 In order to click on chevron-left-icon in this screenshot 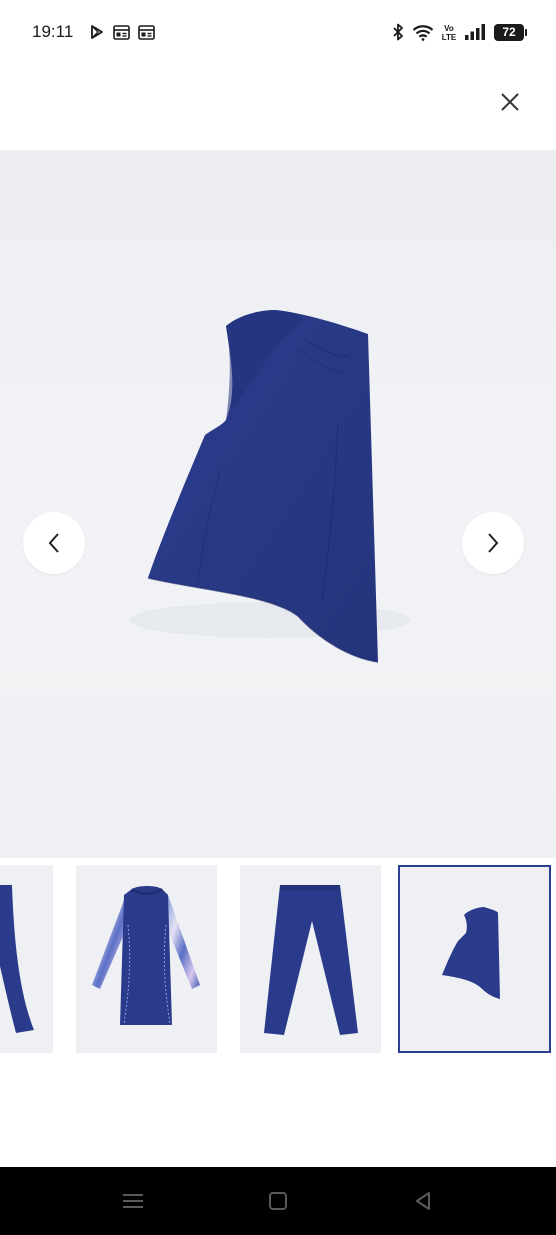, I will do `click(53, 543)`.